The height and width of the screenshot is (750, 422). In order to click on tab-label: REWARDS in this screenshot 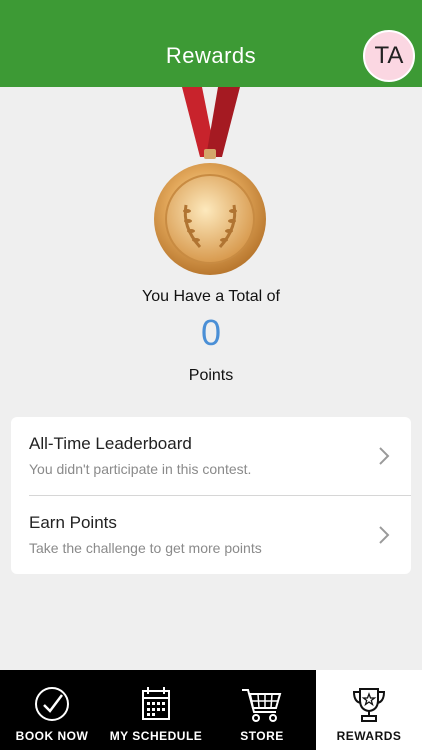, I will do `click(369, 736)`.